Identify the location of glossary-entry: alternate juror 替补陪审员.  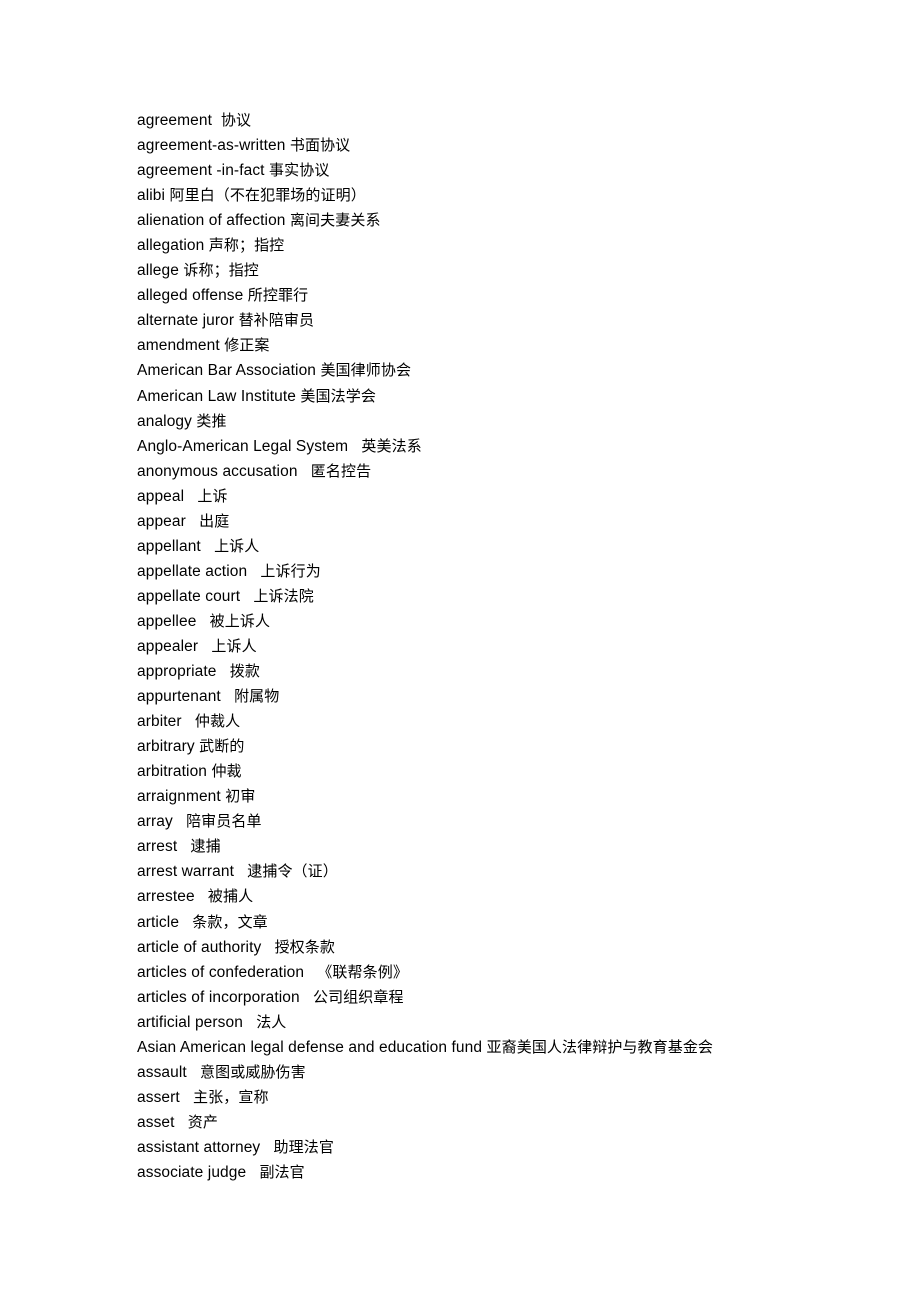
(461, 320).